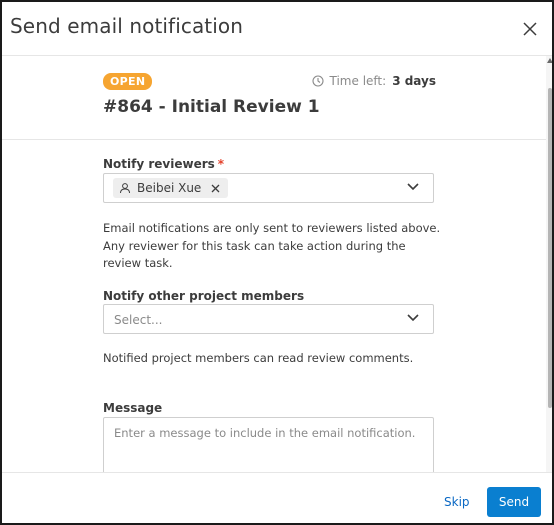  What do you see at coordinates (277, 29) in the screenshot?
I see `dialog-header: Send email notification` at bounding box center [277, 29].